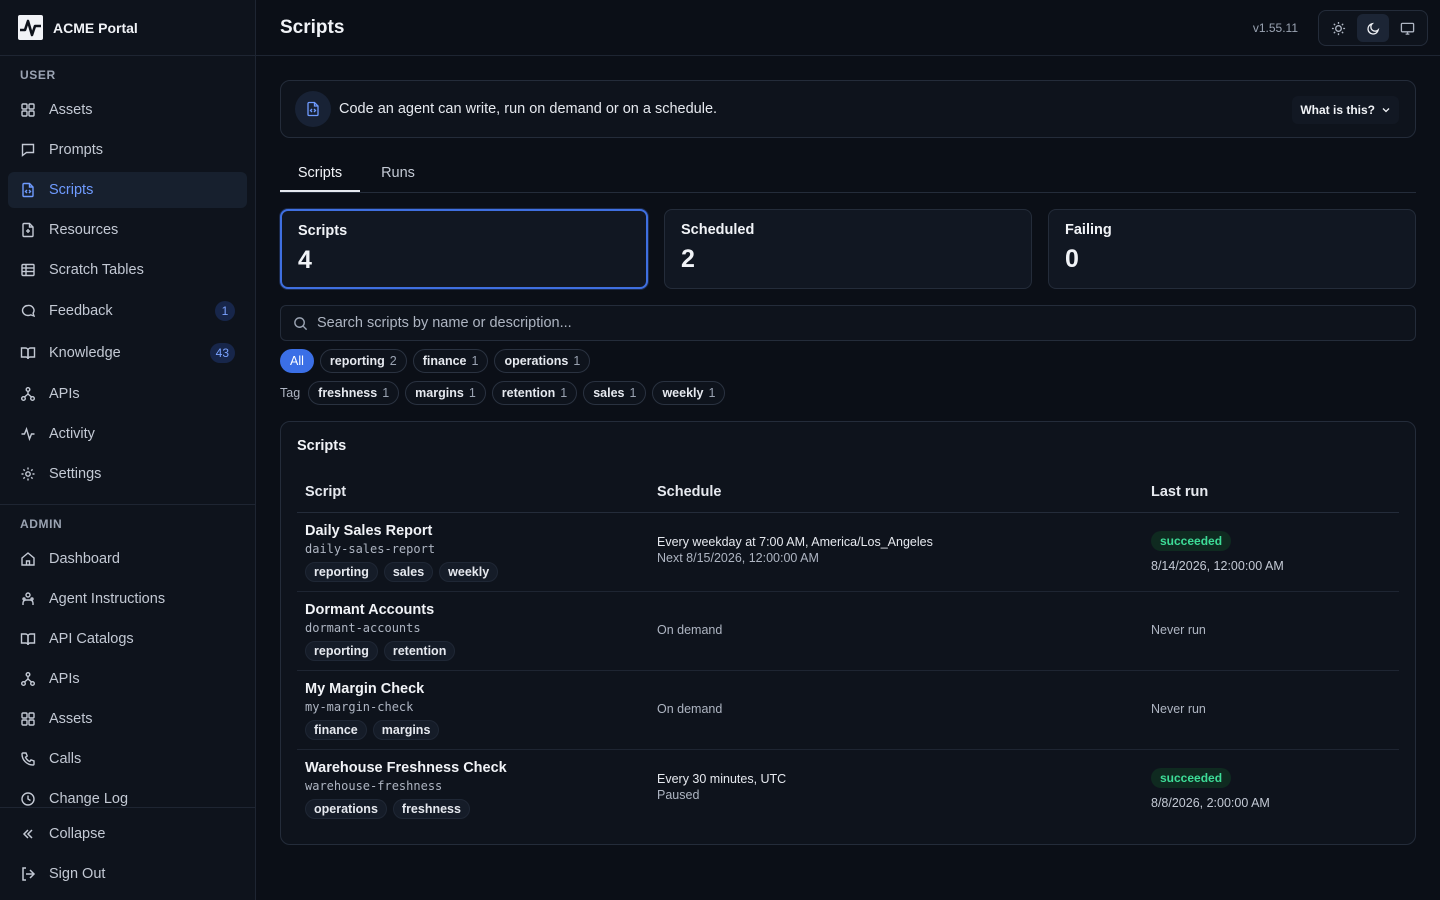  Describe the element at coordinates (41, 524) in the screenshot. I see `admin-section-label: ADMIN` at that location.